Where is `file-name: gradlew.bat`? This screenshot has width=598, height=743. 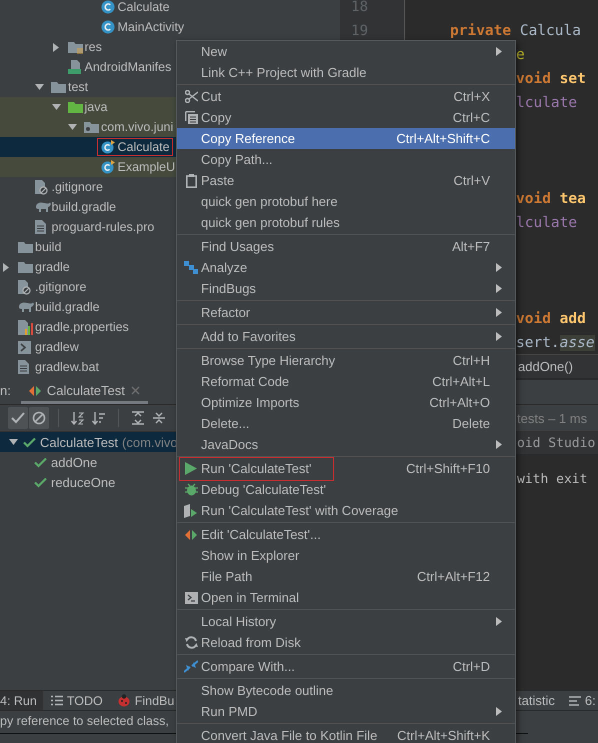
file-name: gradlew.bat is located at coordinates (67, 367).